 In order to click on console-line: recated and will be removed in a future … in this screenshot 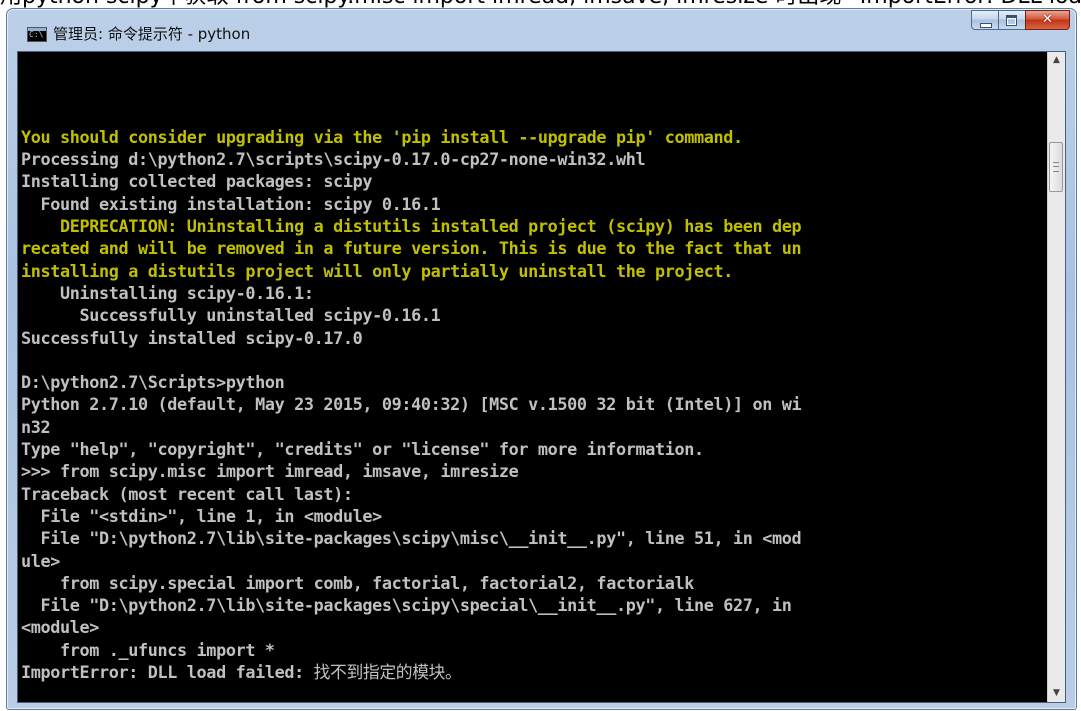, I will do `click(411, 248)`.